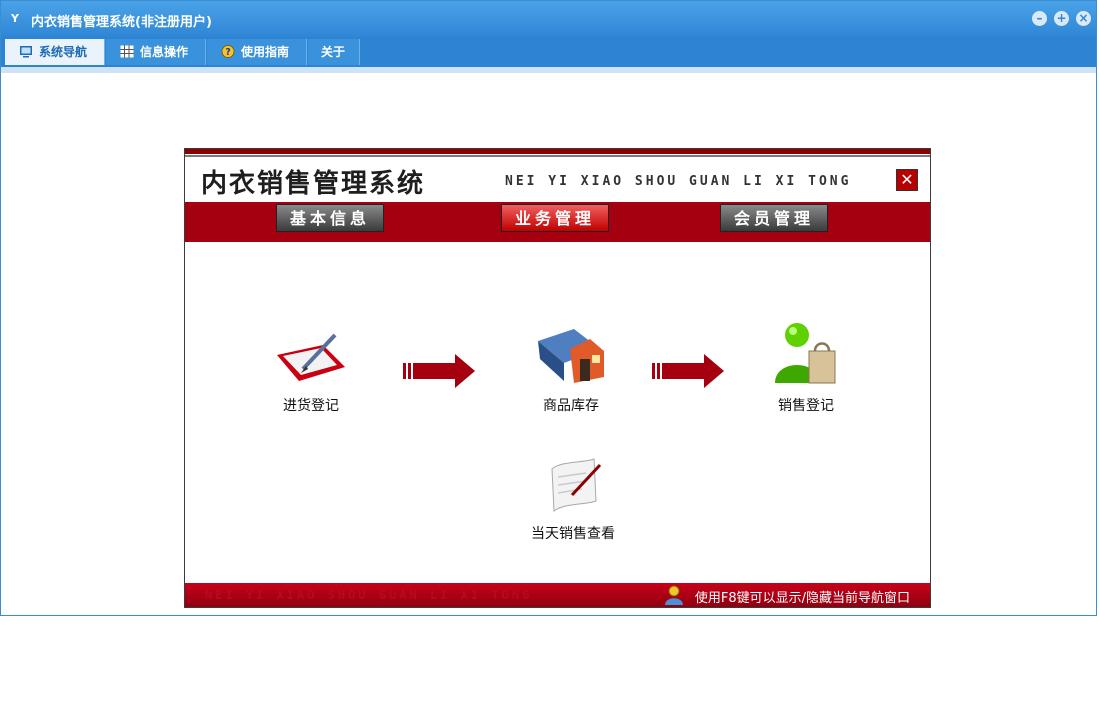 This screenshot has height=723, width=1099. Describe the element at coordinates (805, 353) in the screenshot. I see `shopper-icon` at that location.